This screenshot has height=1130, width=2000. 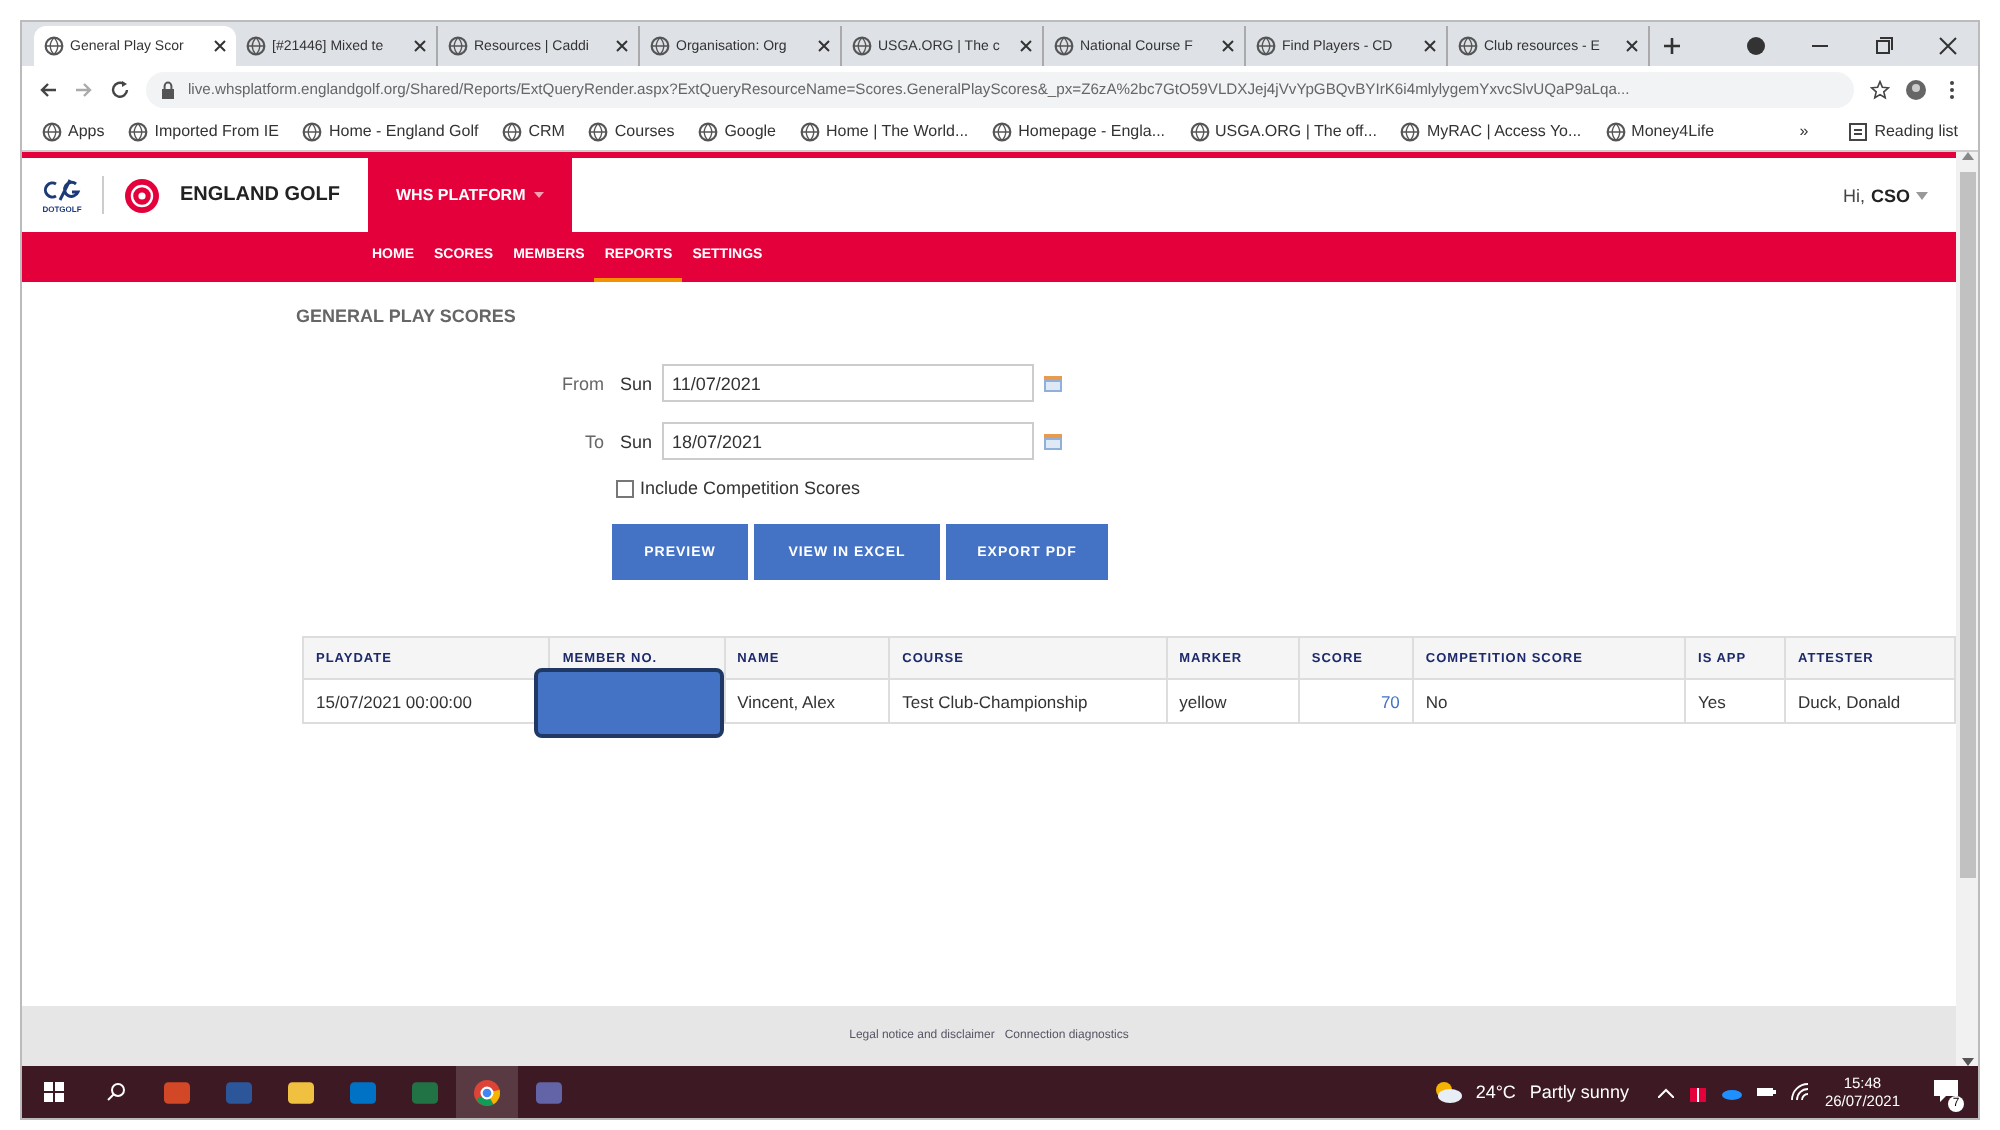 What do you see at coordinates (1579, 1092) in the screenshot?
I see `weather-text: Partly sunny` at bounding box center [1579, 1092].